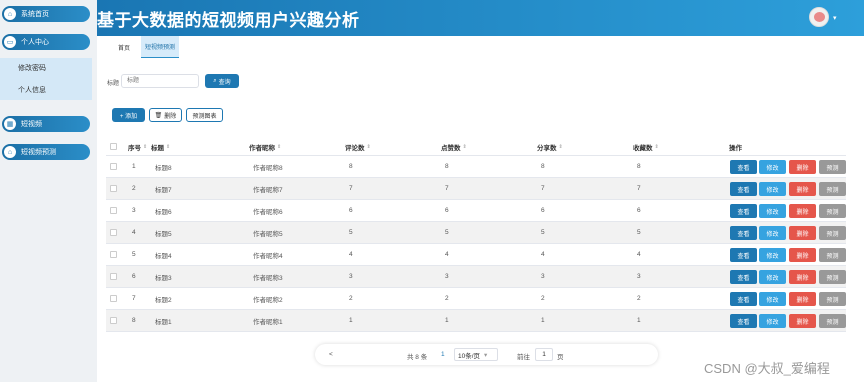  I want to click on add-button: + 添加, so click(128, 115).